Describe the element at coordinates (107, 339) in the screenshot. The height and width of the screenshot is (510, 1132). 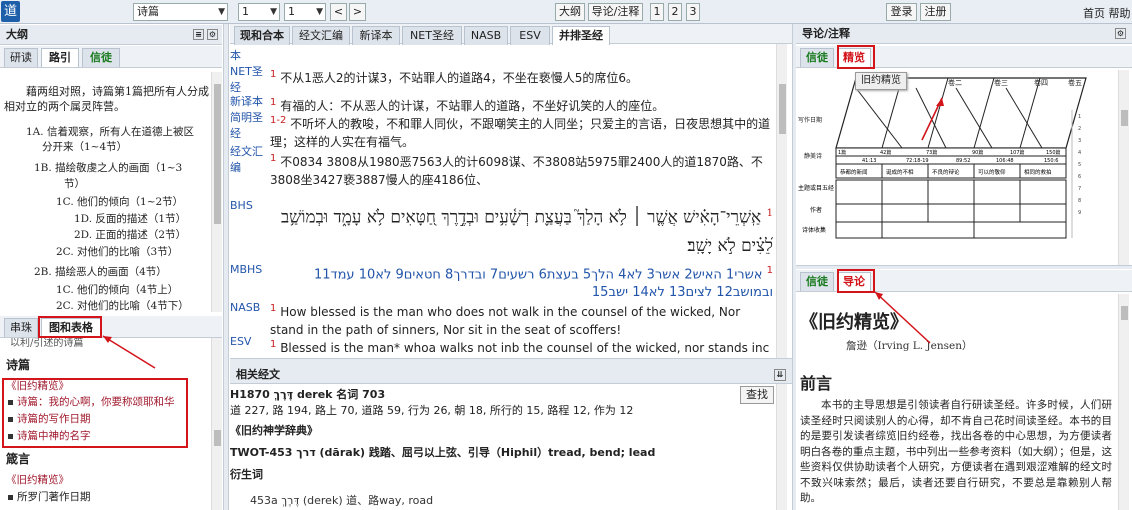
I see `arrow-head-icon` at that location.